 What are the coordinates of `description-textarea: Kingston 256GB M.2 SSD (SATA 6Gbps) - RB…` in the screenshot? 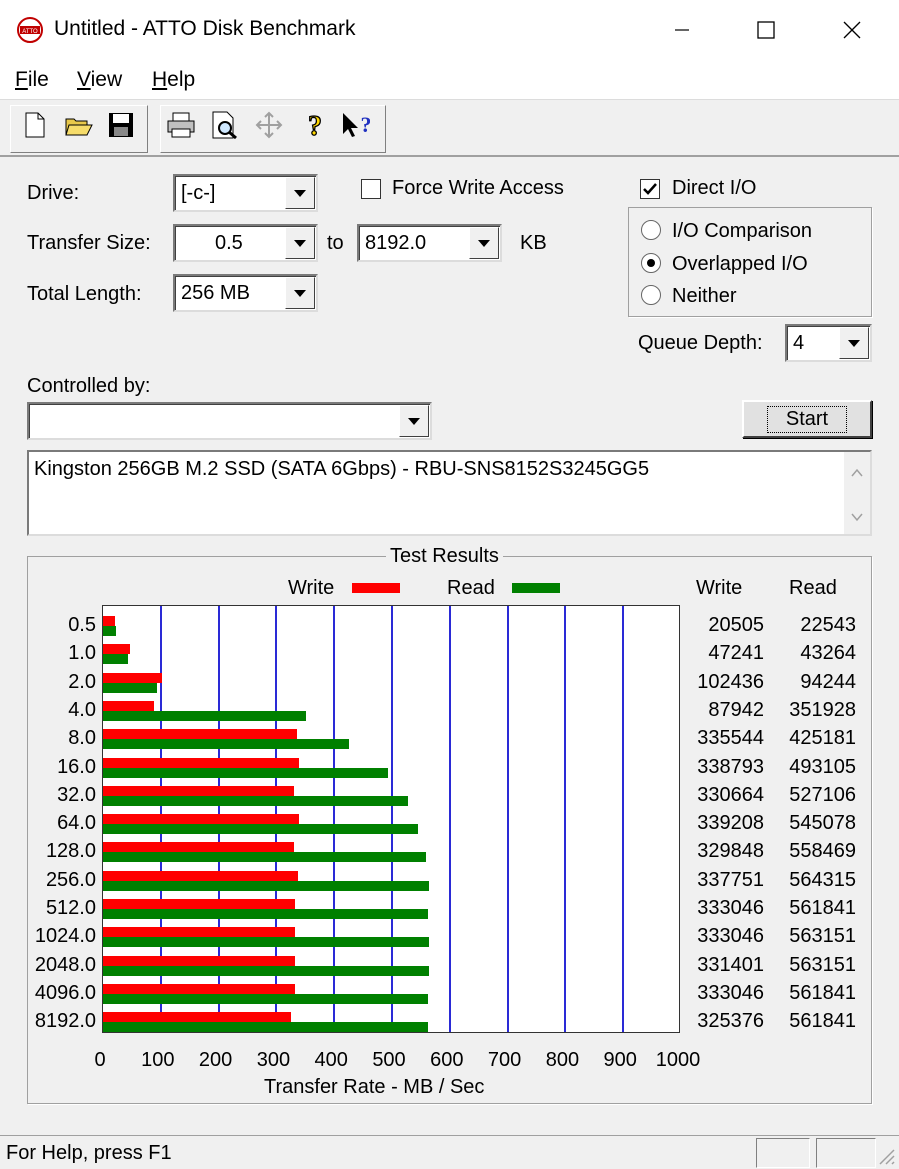 It's located at (449, 493).